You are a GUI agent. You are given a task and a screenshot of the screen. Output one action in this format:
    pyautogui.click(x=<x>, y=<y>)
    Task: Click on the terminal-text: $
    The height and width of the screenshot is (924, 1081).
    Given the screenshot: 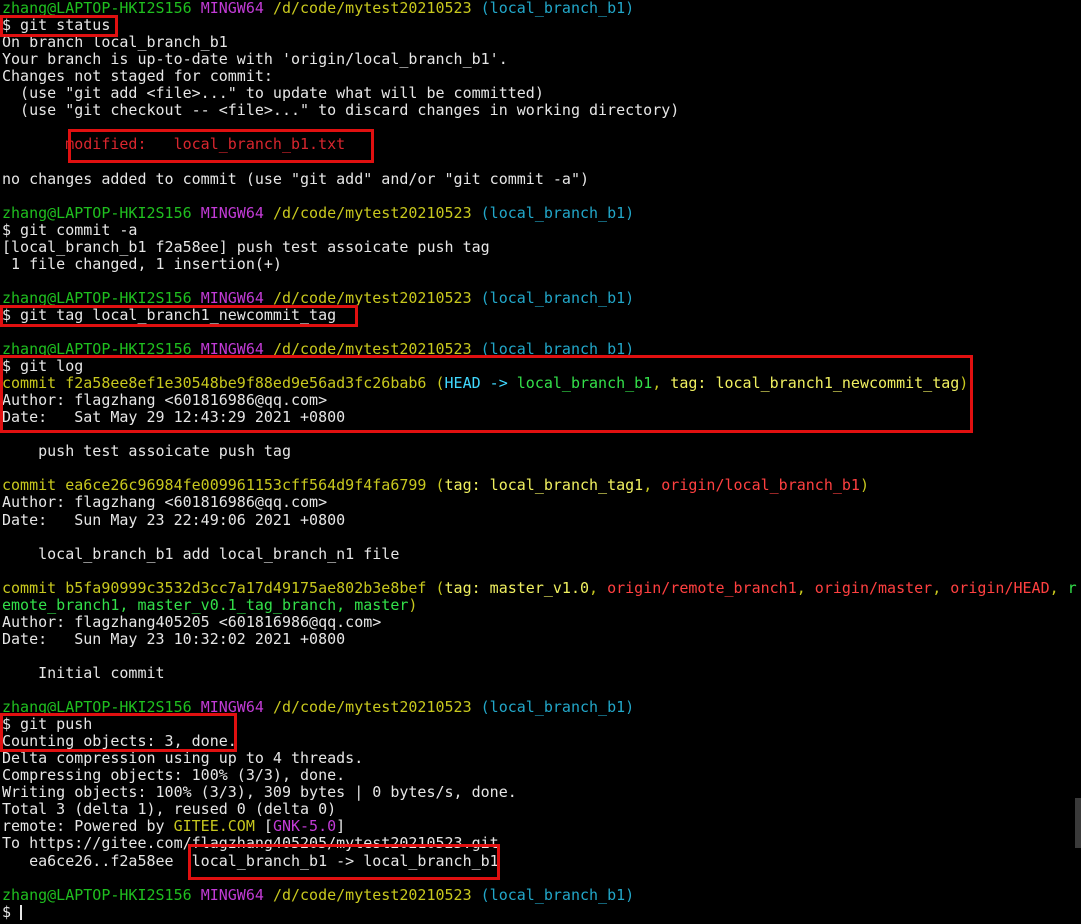 What is the action you would take?
    pyautogui.click(x=11, y=911)
    